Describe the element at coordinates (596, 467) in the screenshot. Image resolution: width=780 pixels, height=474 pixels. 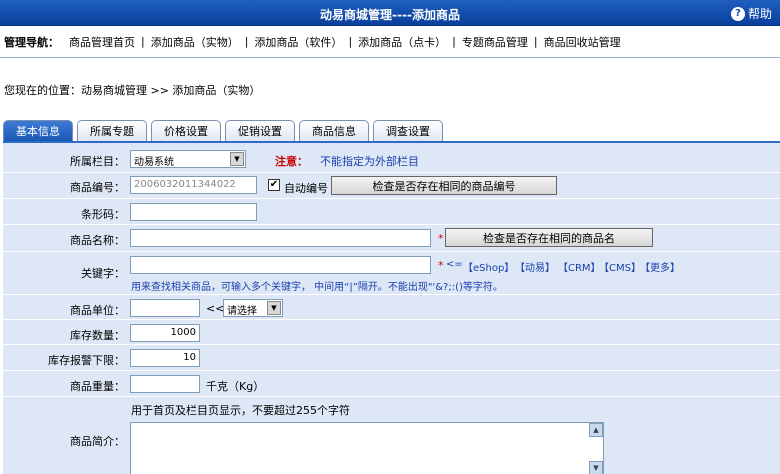
I see `scroll-down-icon: ▼` at that location.